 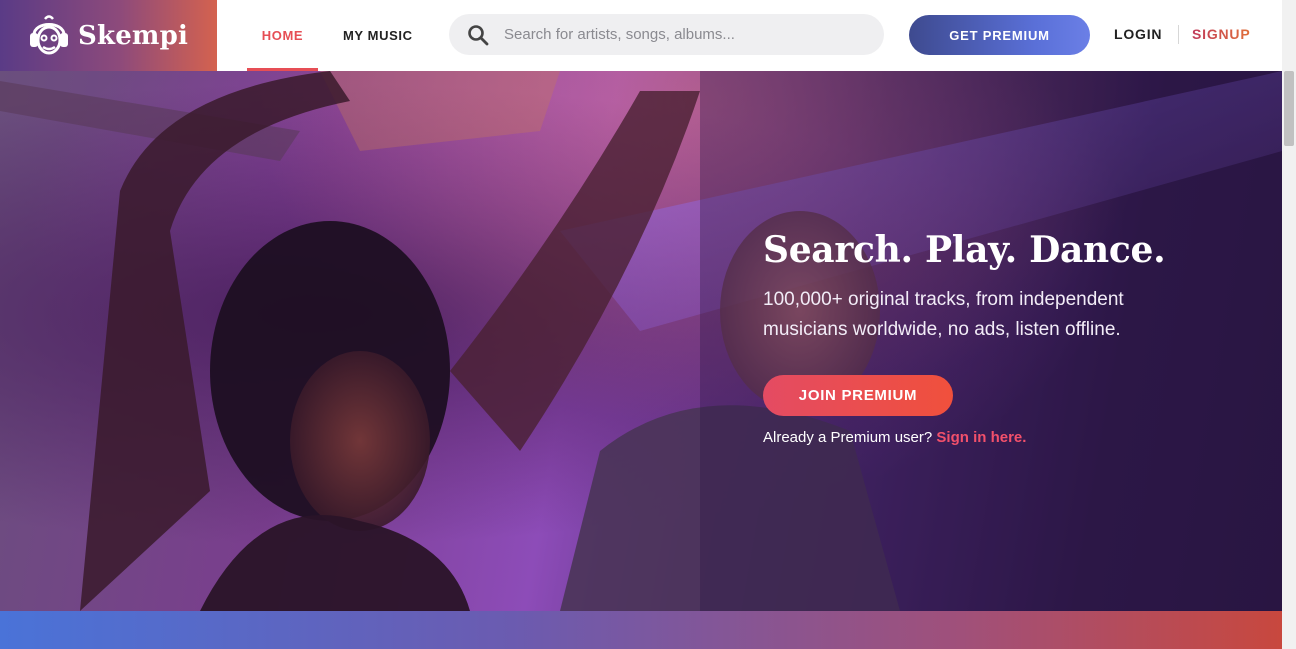 I want to click on search-icon, so click(x=478, y=35).